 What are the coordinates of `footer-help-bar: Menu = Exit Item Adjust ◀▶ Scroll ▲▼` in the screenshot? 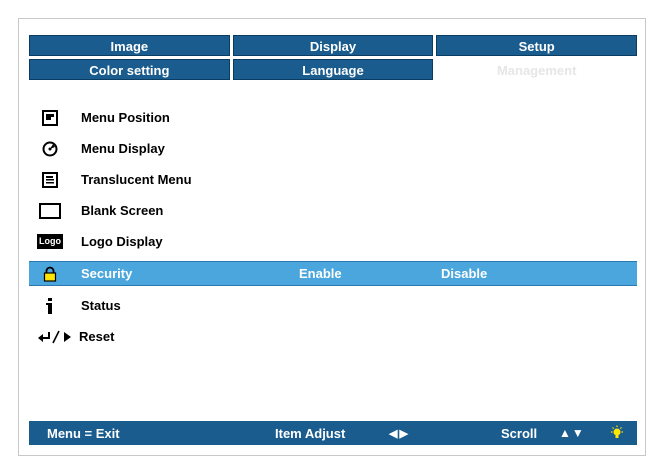 It's located at (333, 433).